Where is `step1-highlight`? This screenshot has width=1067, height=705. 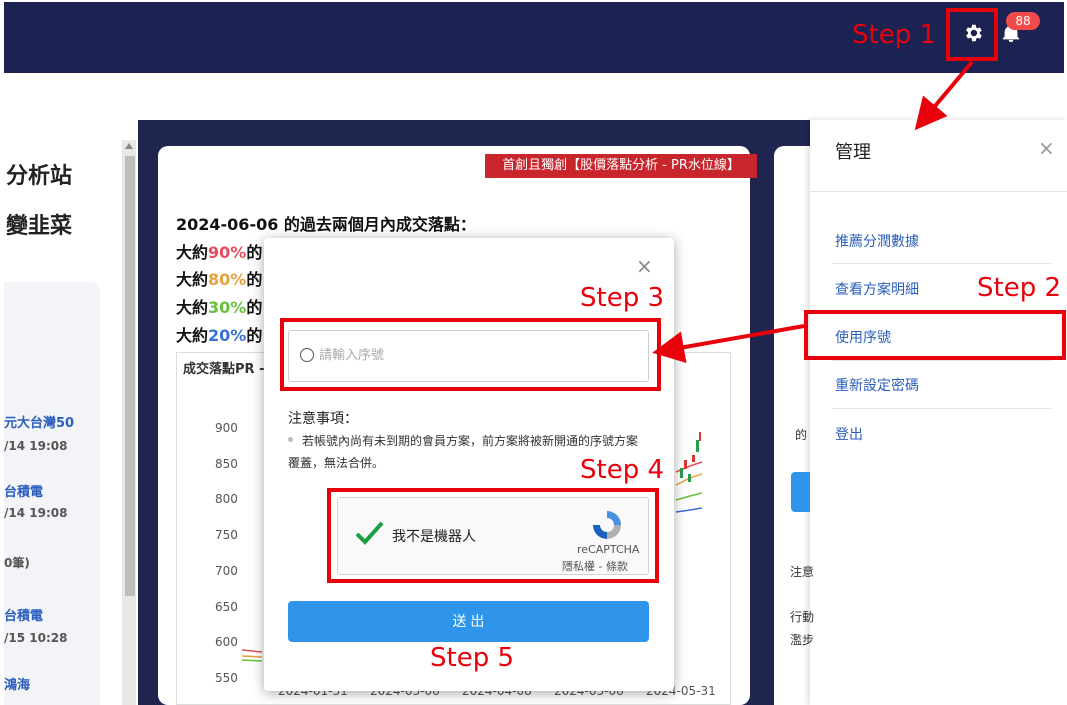
step1-highlight is located at coordinates (972, 34).